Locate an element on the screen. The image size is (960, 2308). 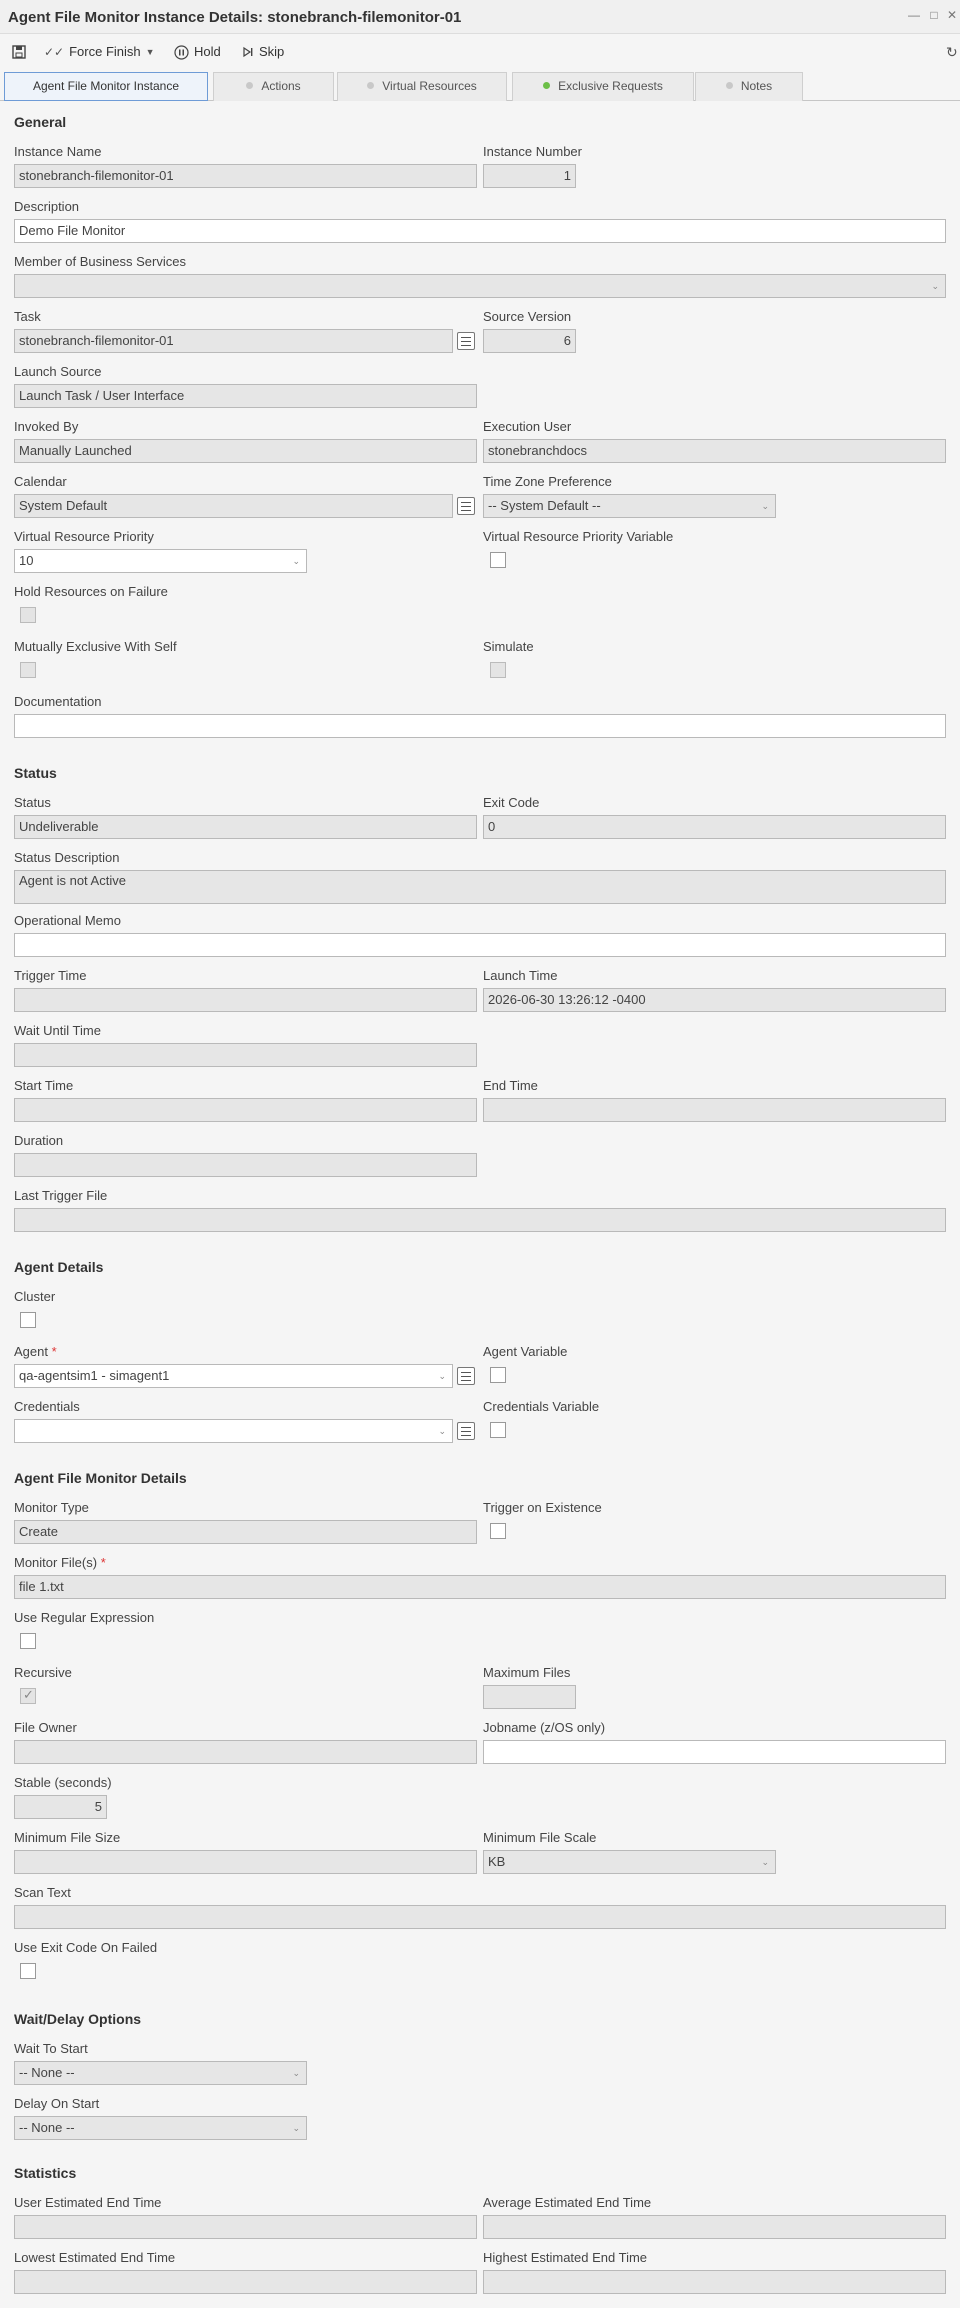
tab-status-dot is located at coordinates (250, 85).